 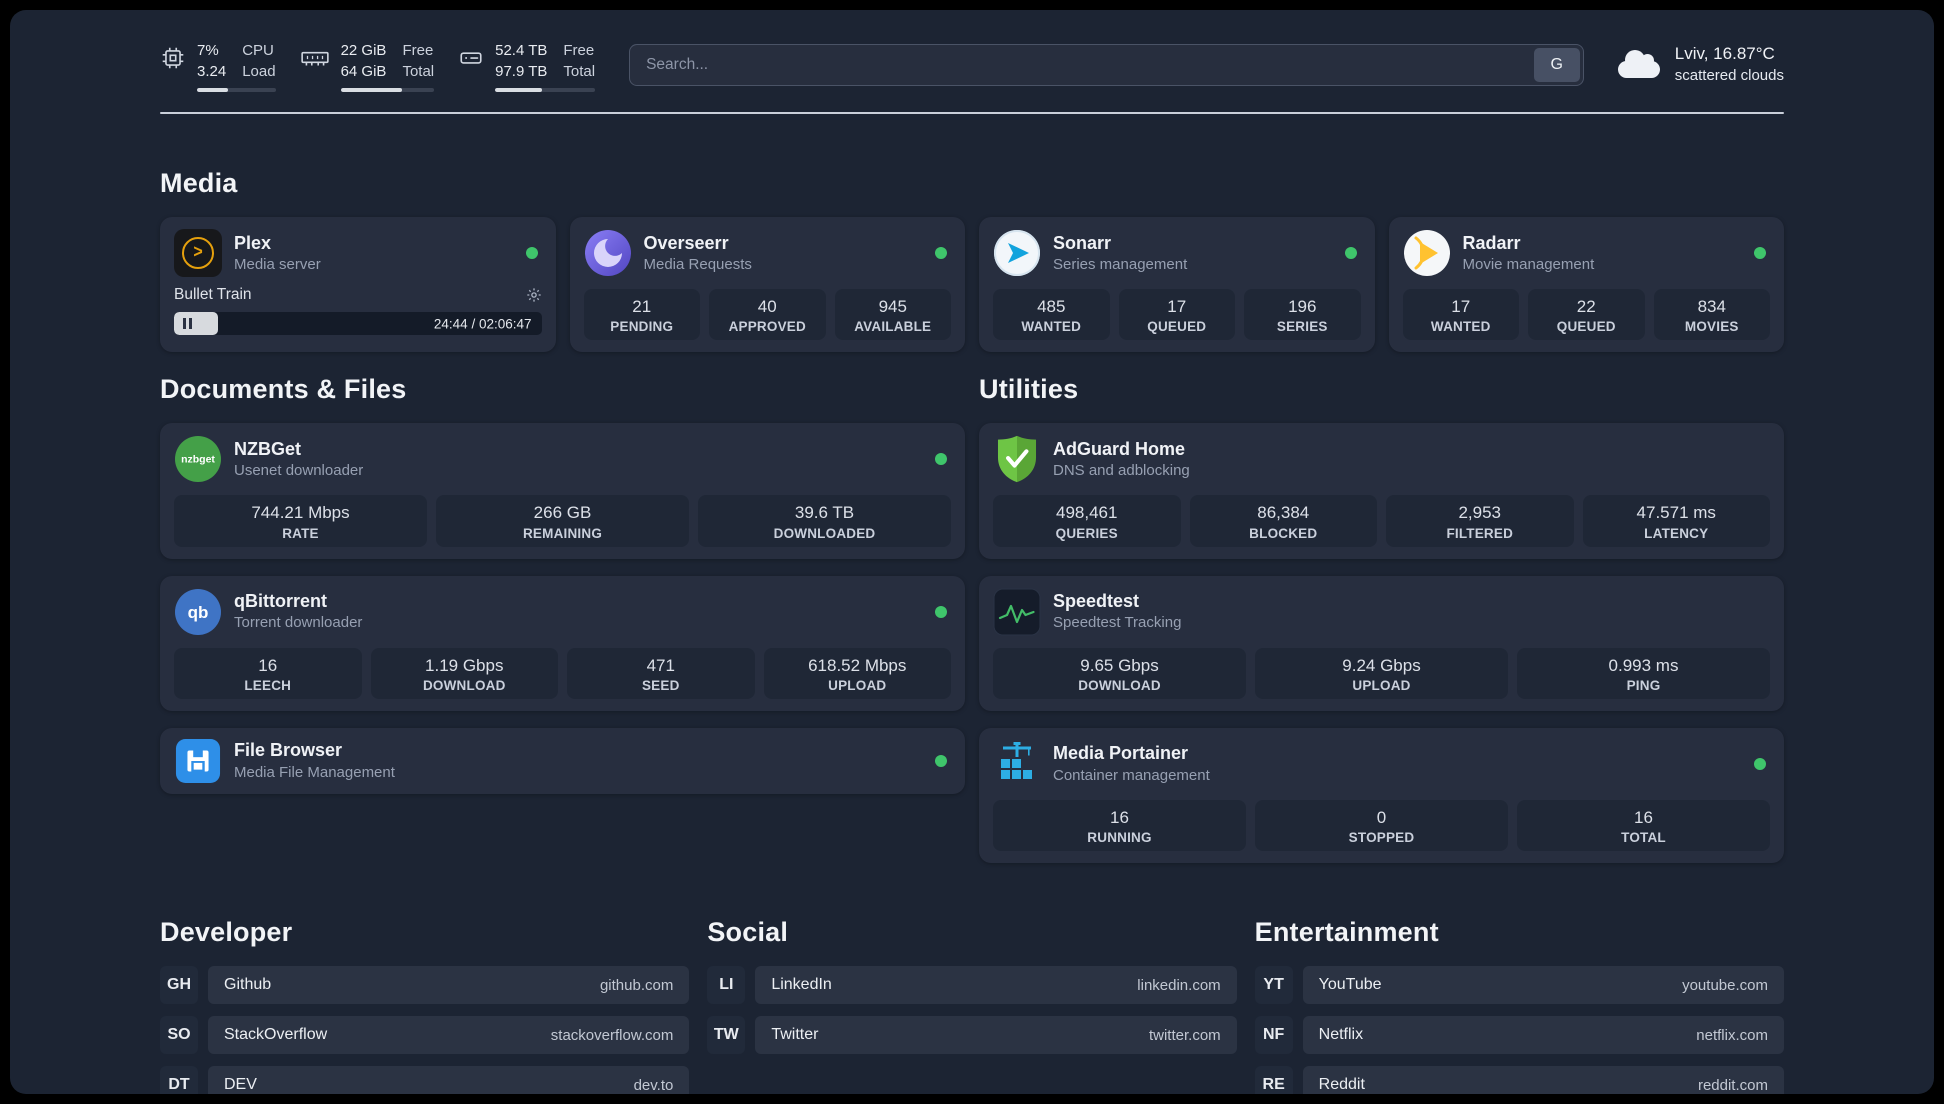 What do you see at coordinates (276, 1034) in the screenshot?
I see `bookmark-name: StackOverflow` at bounding box center [276, 1034].